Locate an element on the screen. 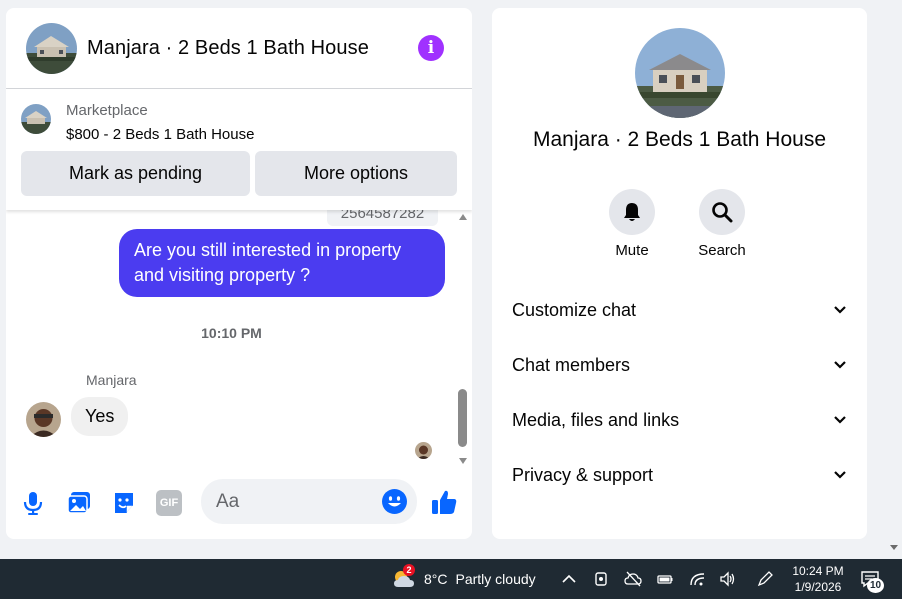 The height and width of the screenshot is (599, 902). microphone-icon is located at coordinates (33, 503).